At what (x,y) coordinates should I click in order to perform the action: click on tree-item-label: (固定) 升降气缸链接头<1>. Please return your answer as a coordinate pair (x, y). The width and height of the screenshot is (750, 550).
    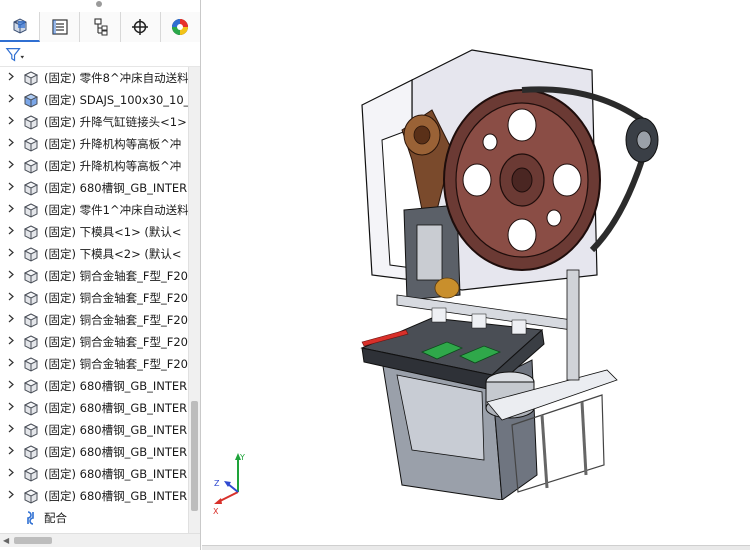
    Looking at the image, I should click on (115, 122).